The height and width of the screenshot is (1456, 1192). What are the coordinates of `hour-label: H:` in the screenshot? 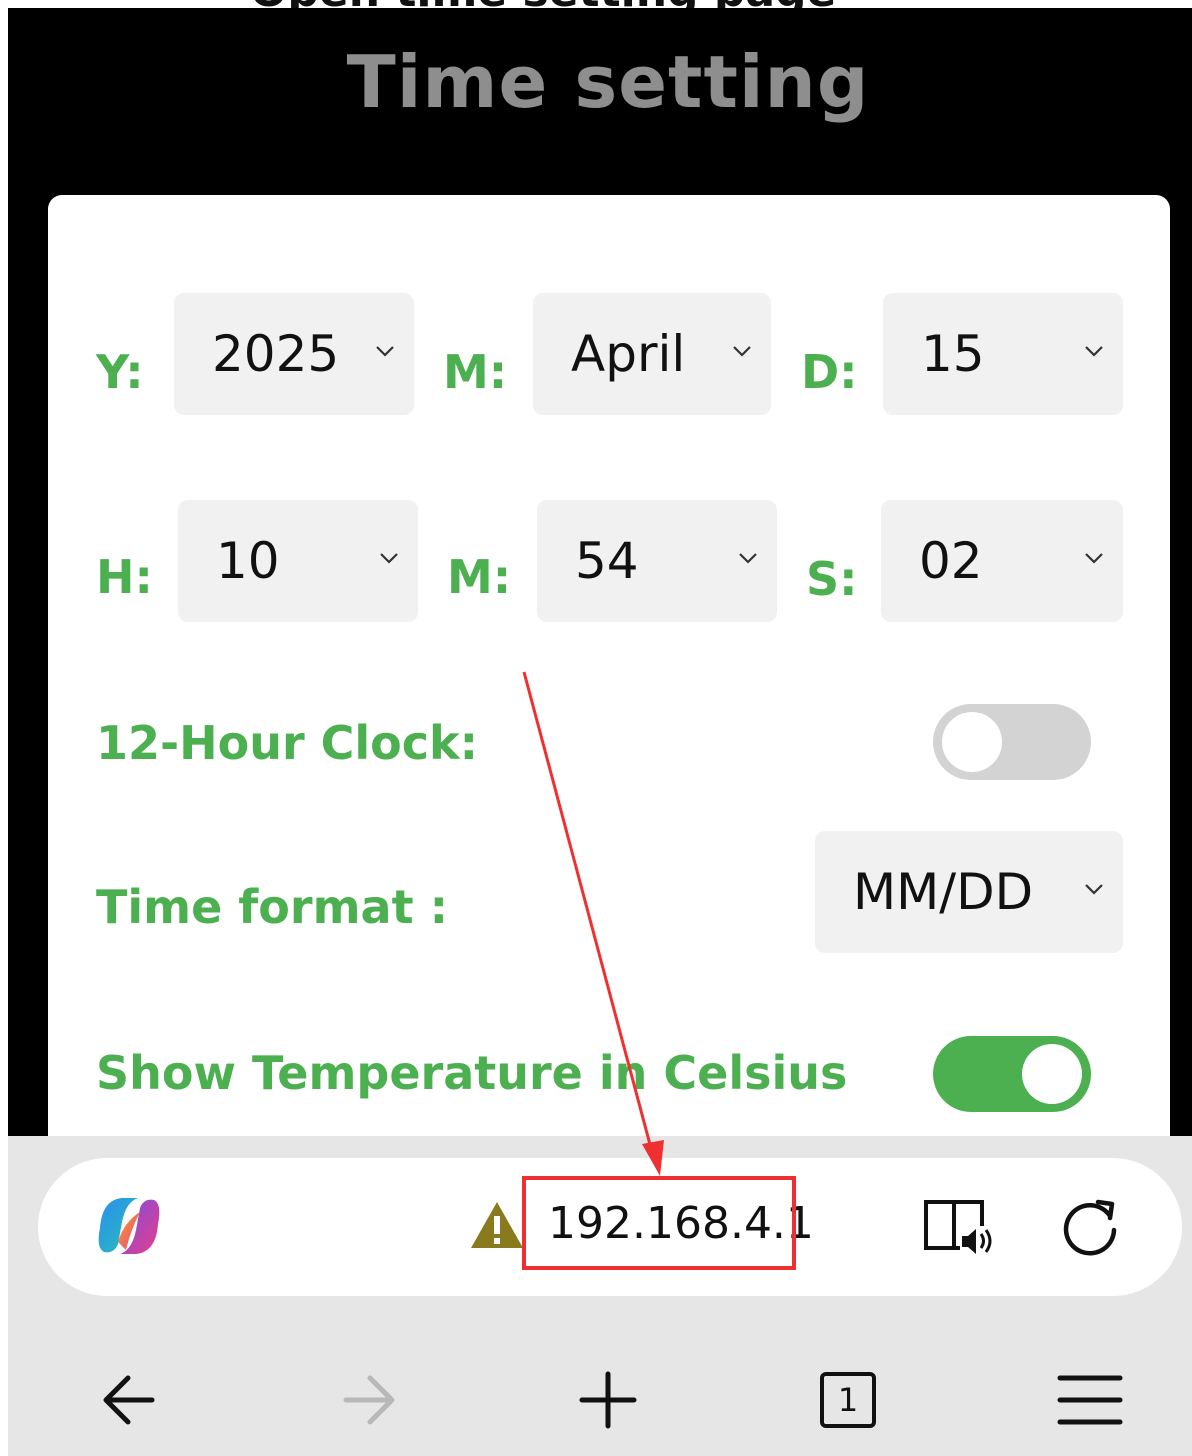 It's located at (124, 577).